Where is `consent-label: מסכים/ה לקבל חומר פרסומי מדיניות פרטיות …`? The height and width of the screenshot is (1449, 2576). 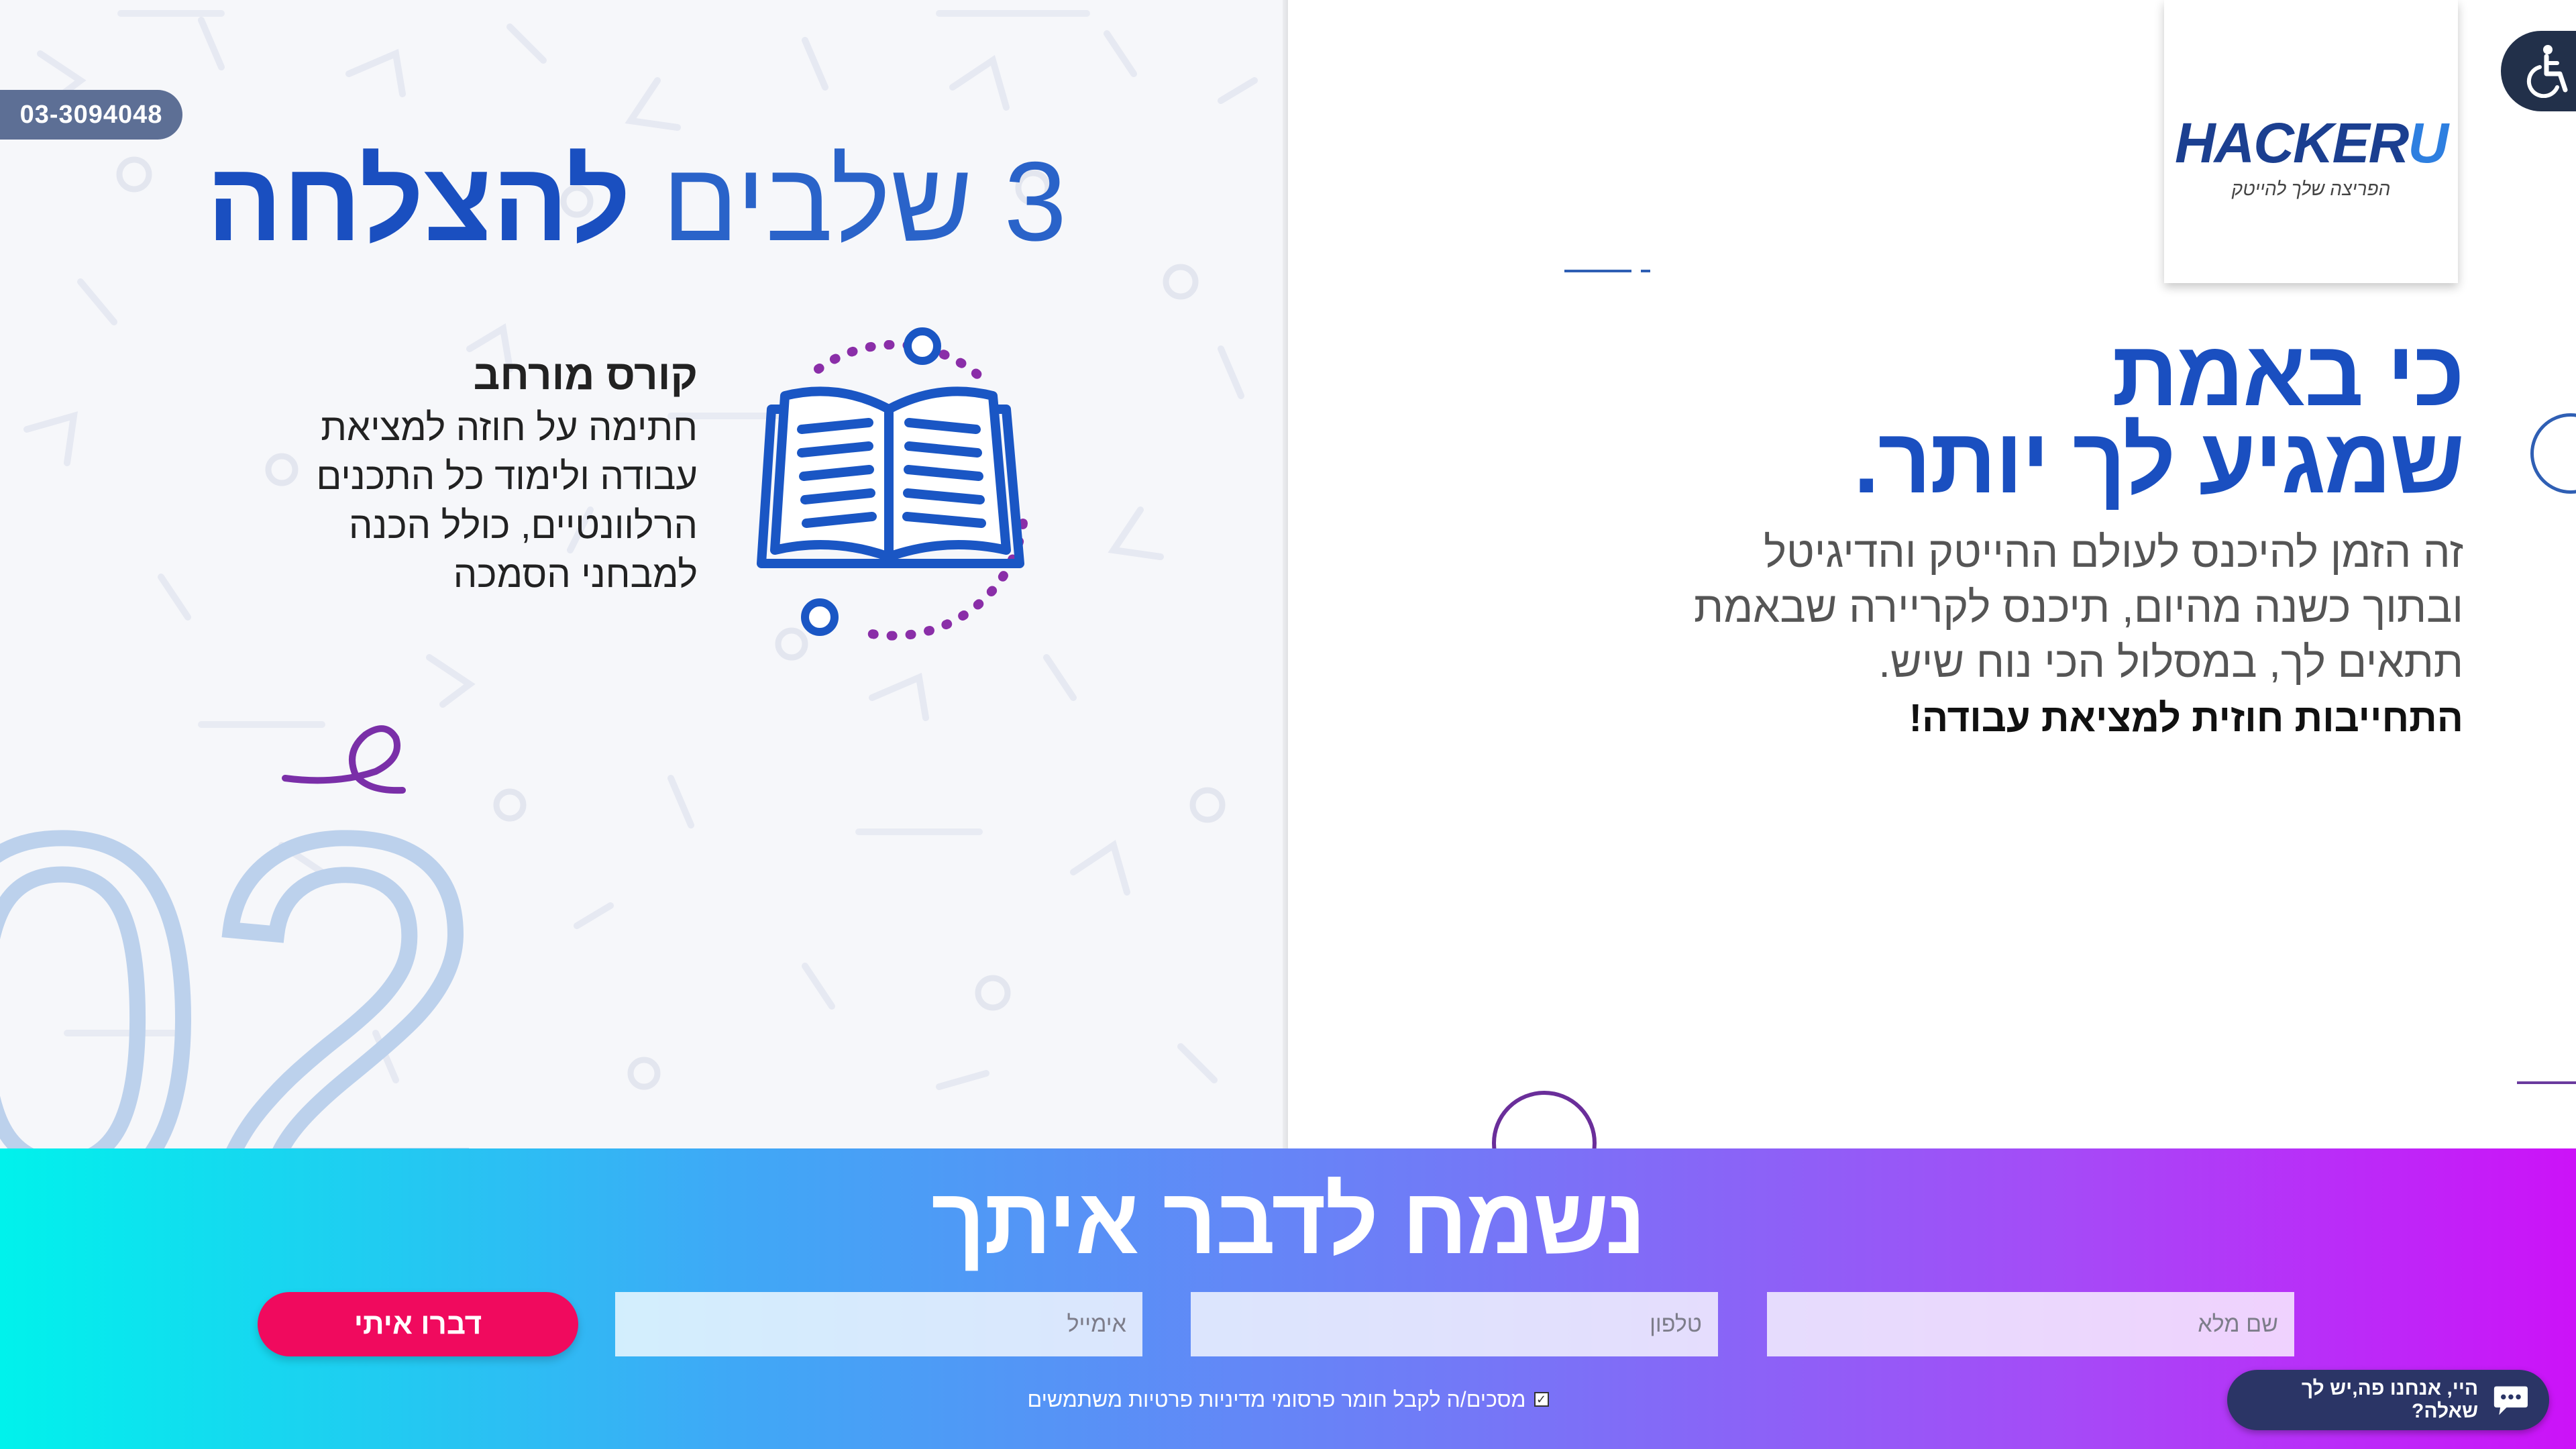 consent-label: מסכים/ה לקבל חומר פרסומי מדיניות פרטיות … is located at coordinates (1276, 1399).